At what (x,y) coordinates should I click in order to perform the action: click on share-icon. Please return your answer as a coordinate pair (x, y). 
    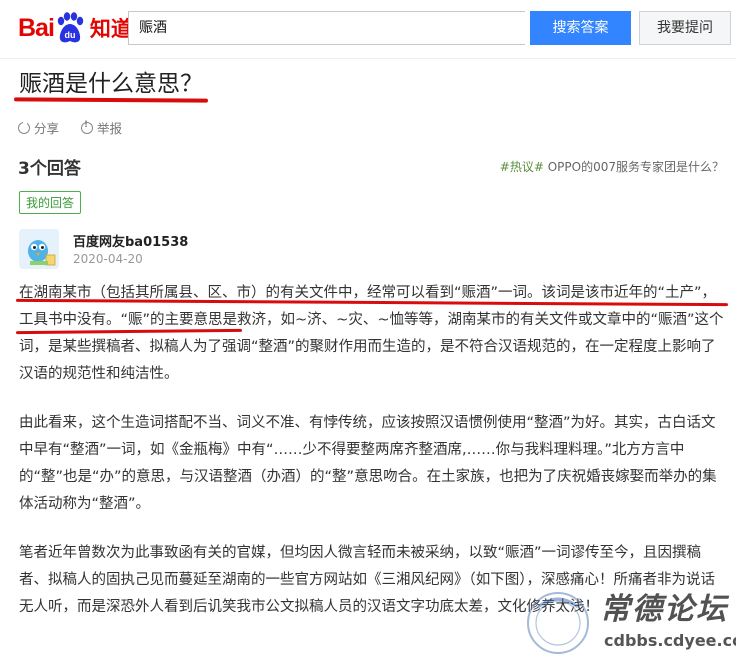
    Looking at the image, I should click on (24, 127).